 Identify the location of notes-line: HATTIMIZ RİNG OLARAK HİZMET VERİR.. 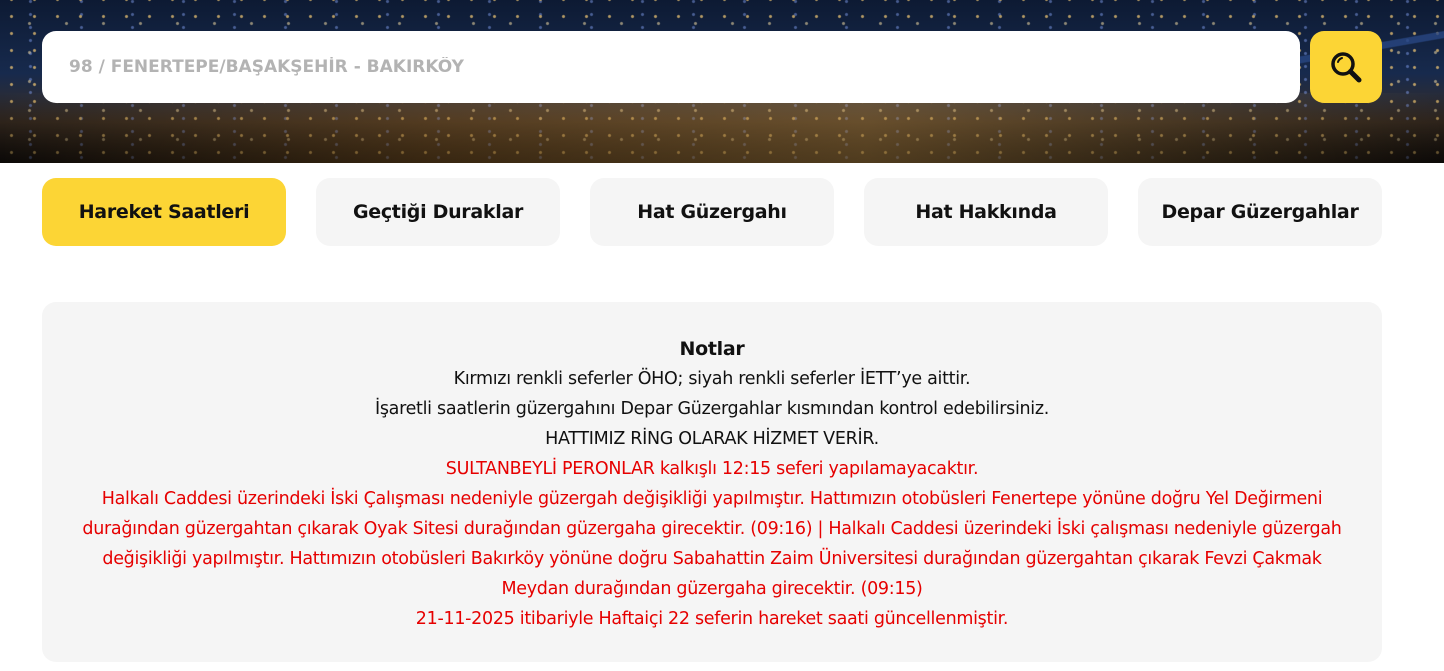
(712, 439).